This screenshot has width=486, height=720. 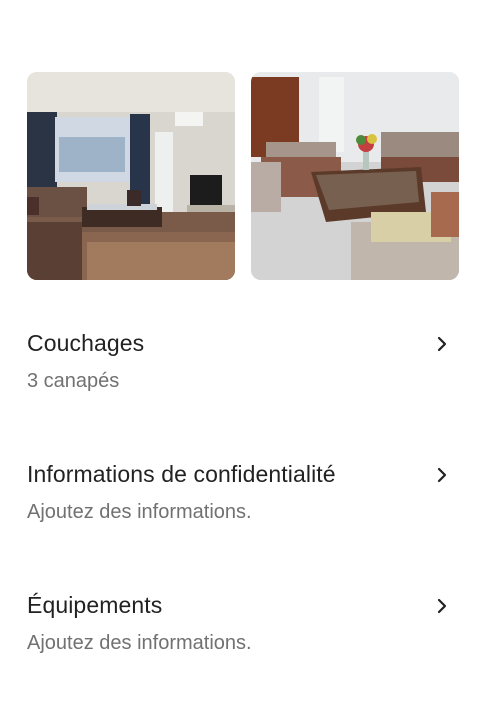 What do you see at coordinates (95, 605) in the screenshot?
I see `row-title: Équipements` at bounding box center [95, 605].